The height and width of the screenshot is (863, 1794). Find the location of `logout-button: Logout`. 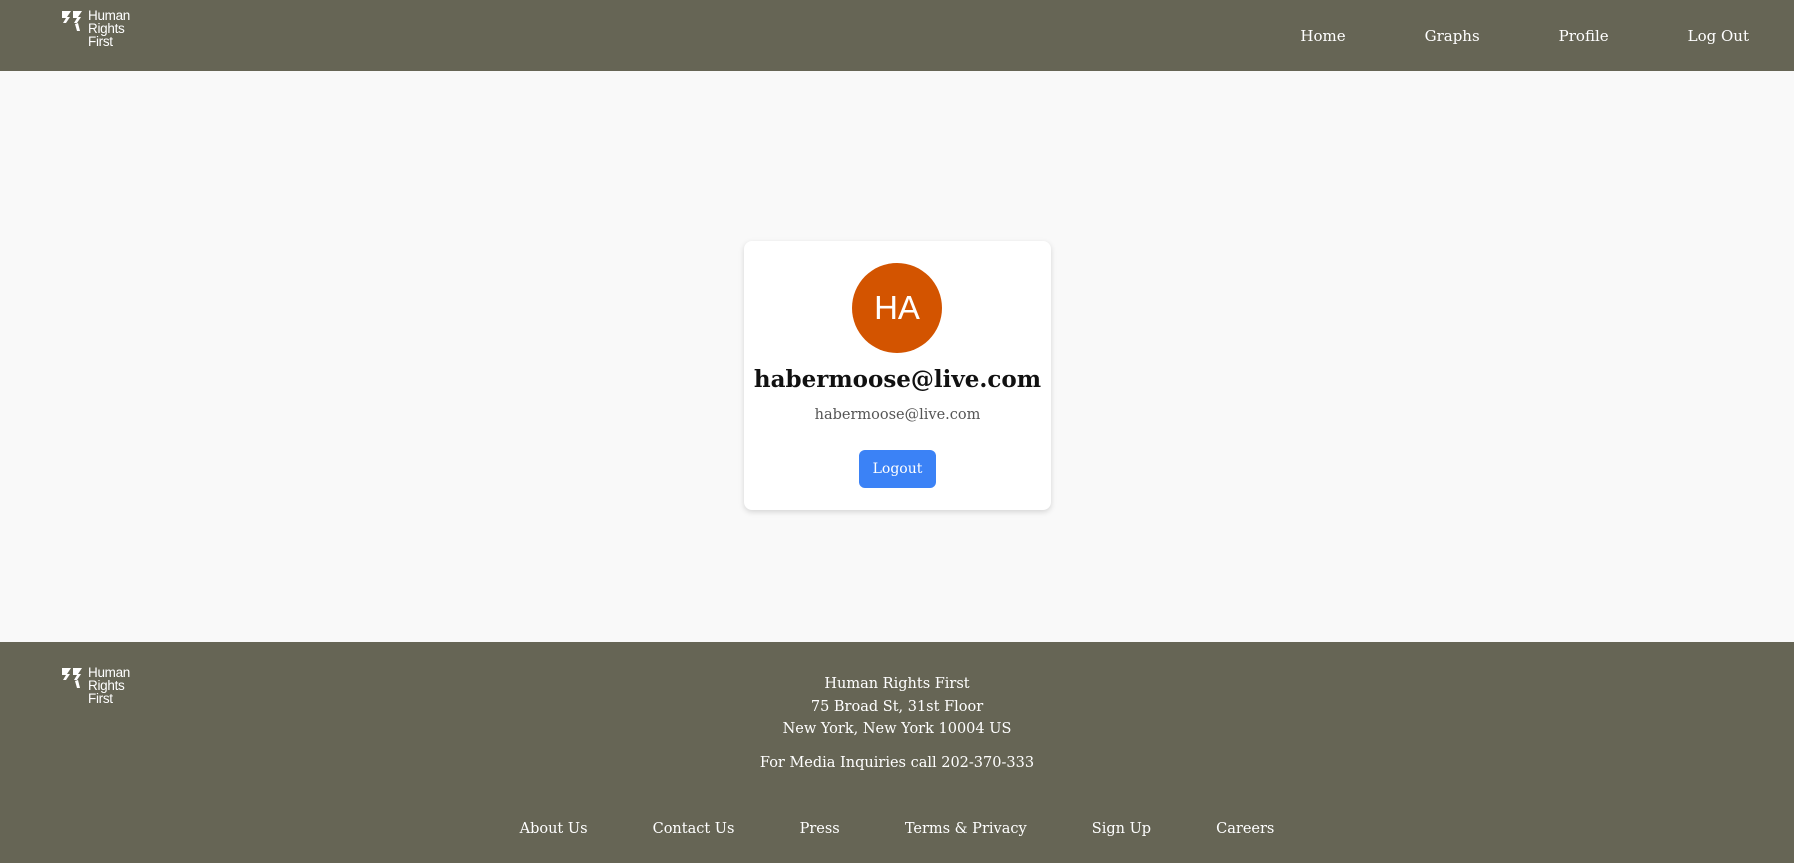

logout-button: Logout is located at coordinates (897, 469).